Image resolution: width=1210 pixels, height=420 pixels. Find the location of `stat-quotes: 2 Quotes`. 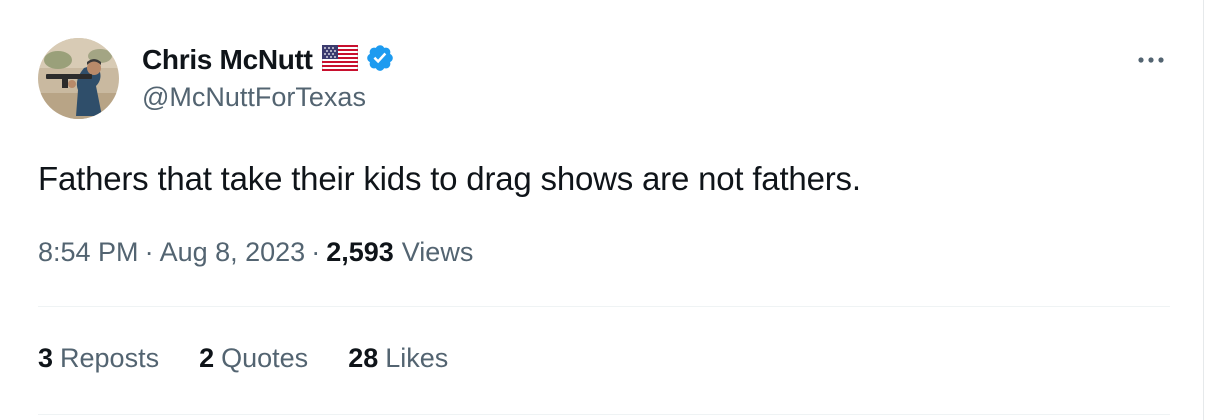

stat-quotes: 2 Quotes is located at coordinates (253, 358).